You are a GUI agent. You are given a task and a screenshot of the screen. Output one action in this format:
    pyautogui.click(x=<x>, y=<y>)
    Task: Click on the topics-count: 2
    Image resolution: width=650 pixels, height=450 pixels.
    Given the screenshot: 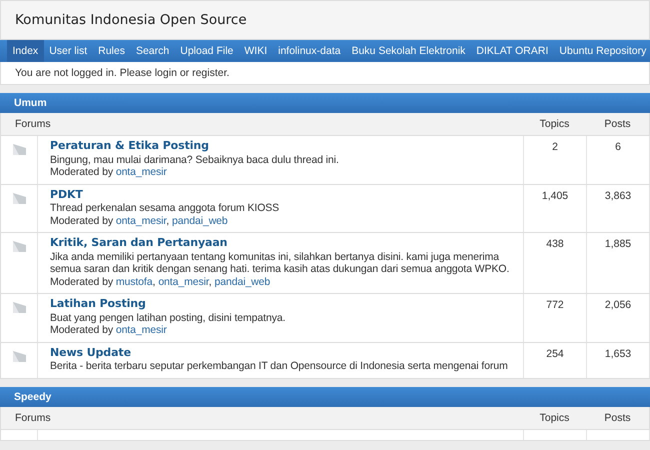 What is the action you would take?
    pyautogui.click(x=555, y=147)
    